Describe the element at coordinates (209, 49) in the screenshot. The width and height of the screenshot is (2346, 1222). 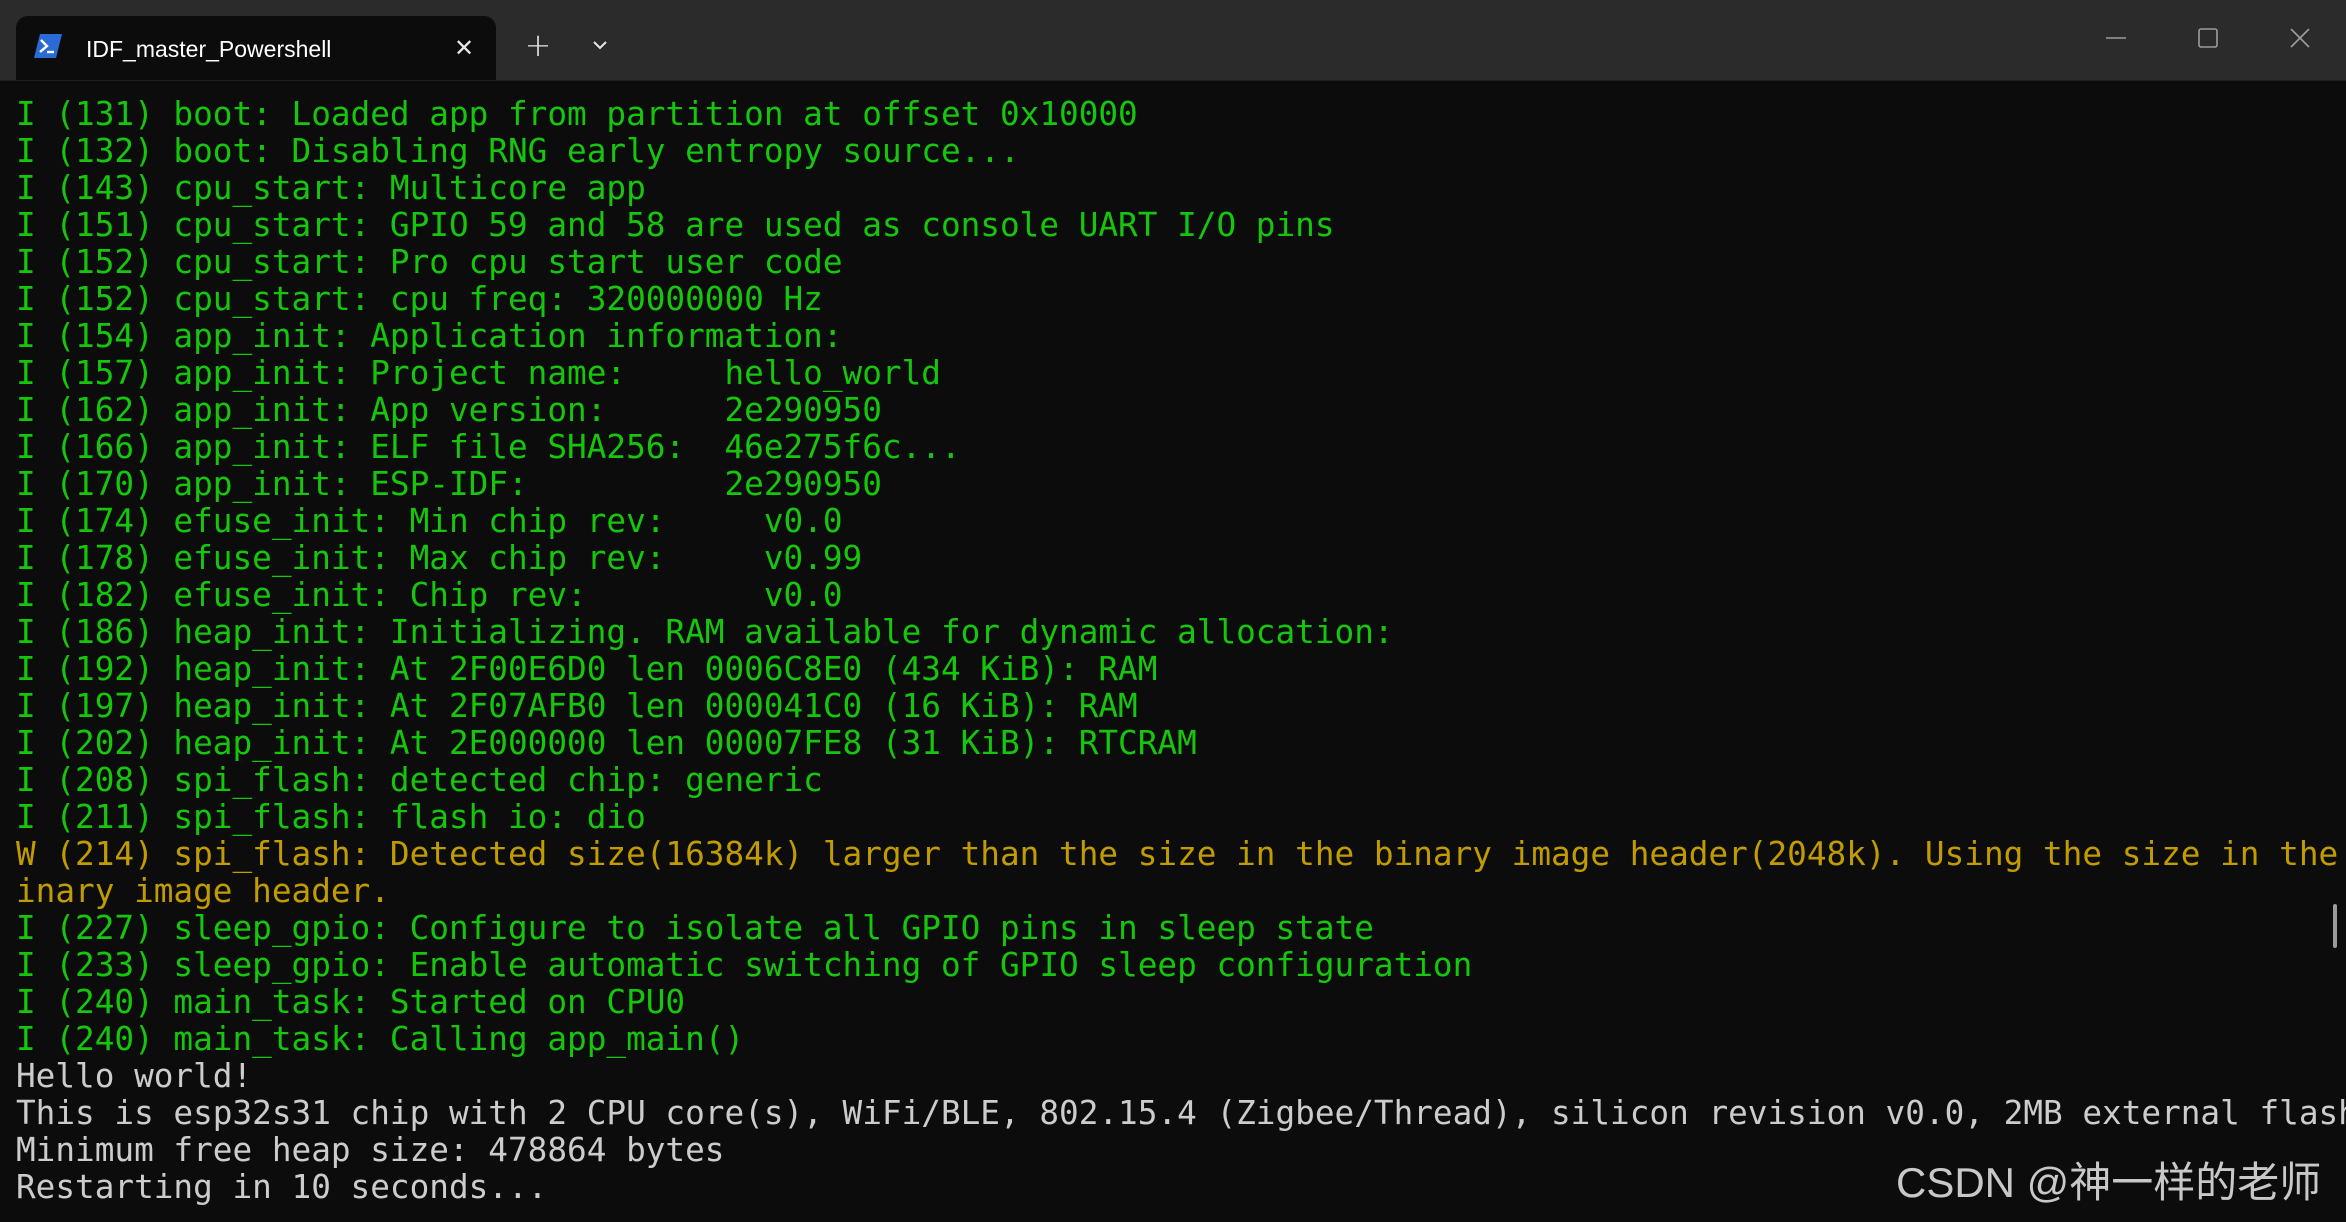
I see `tab-title: IDF_master_Powershell` at that location.